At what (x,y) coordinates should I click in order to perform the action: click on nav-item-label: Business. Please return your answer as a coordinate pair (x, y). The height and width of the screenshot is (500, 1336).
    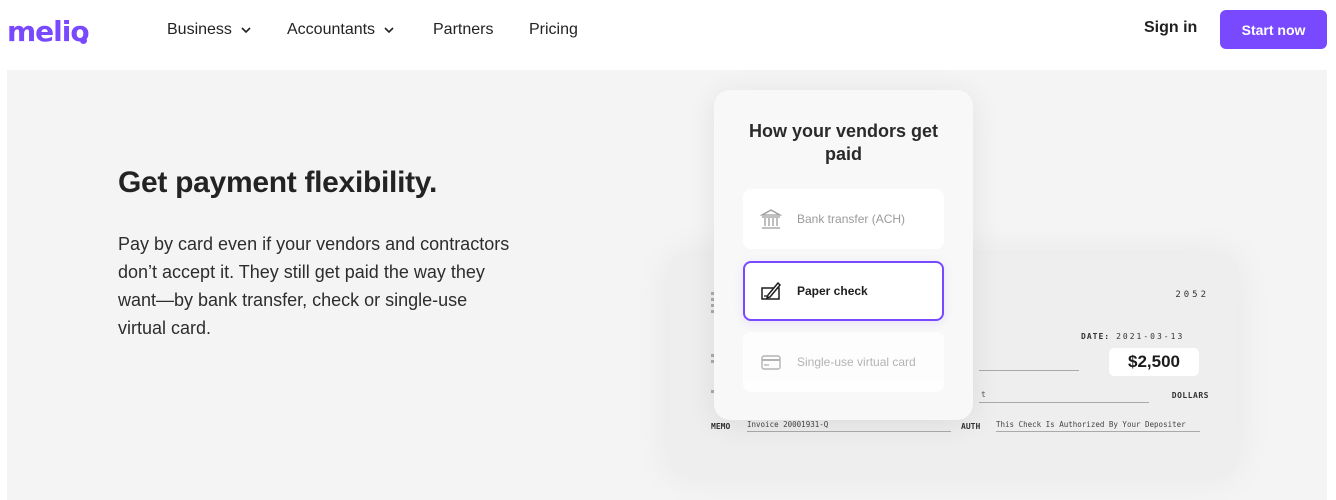
    Looking at the image, I should click on (199, 29).